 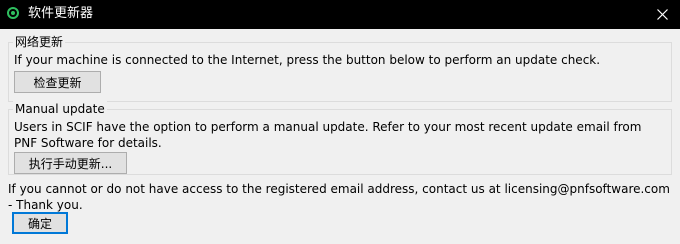 I want to click on ok-button: 确定, so click(x=40, y=223).